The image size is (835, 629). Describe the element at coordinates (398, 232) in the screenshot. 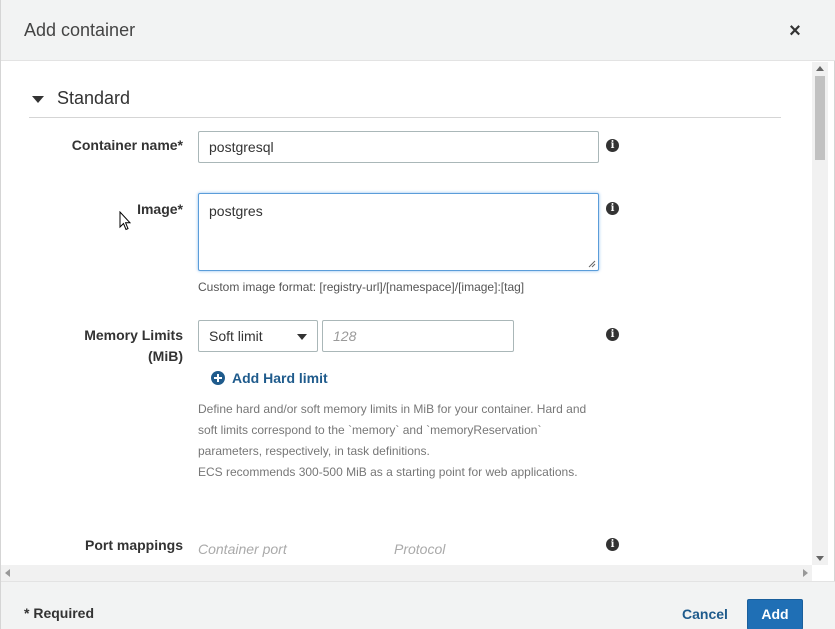

I see `image-textarea: postgres` at that location.